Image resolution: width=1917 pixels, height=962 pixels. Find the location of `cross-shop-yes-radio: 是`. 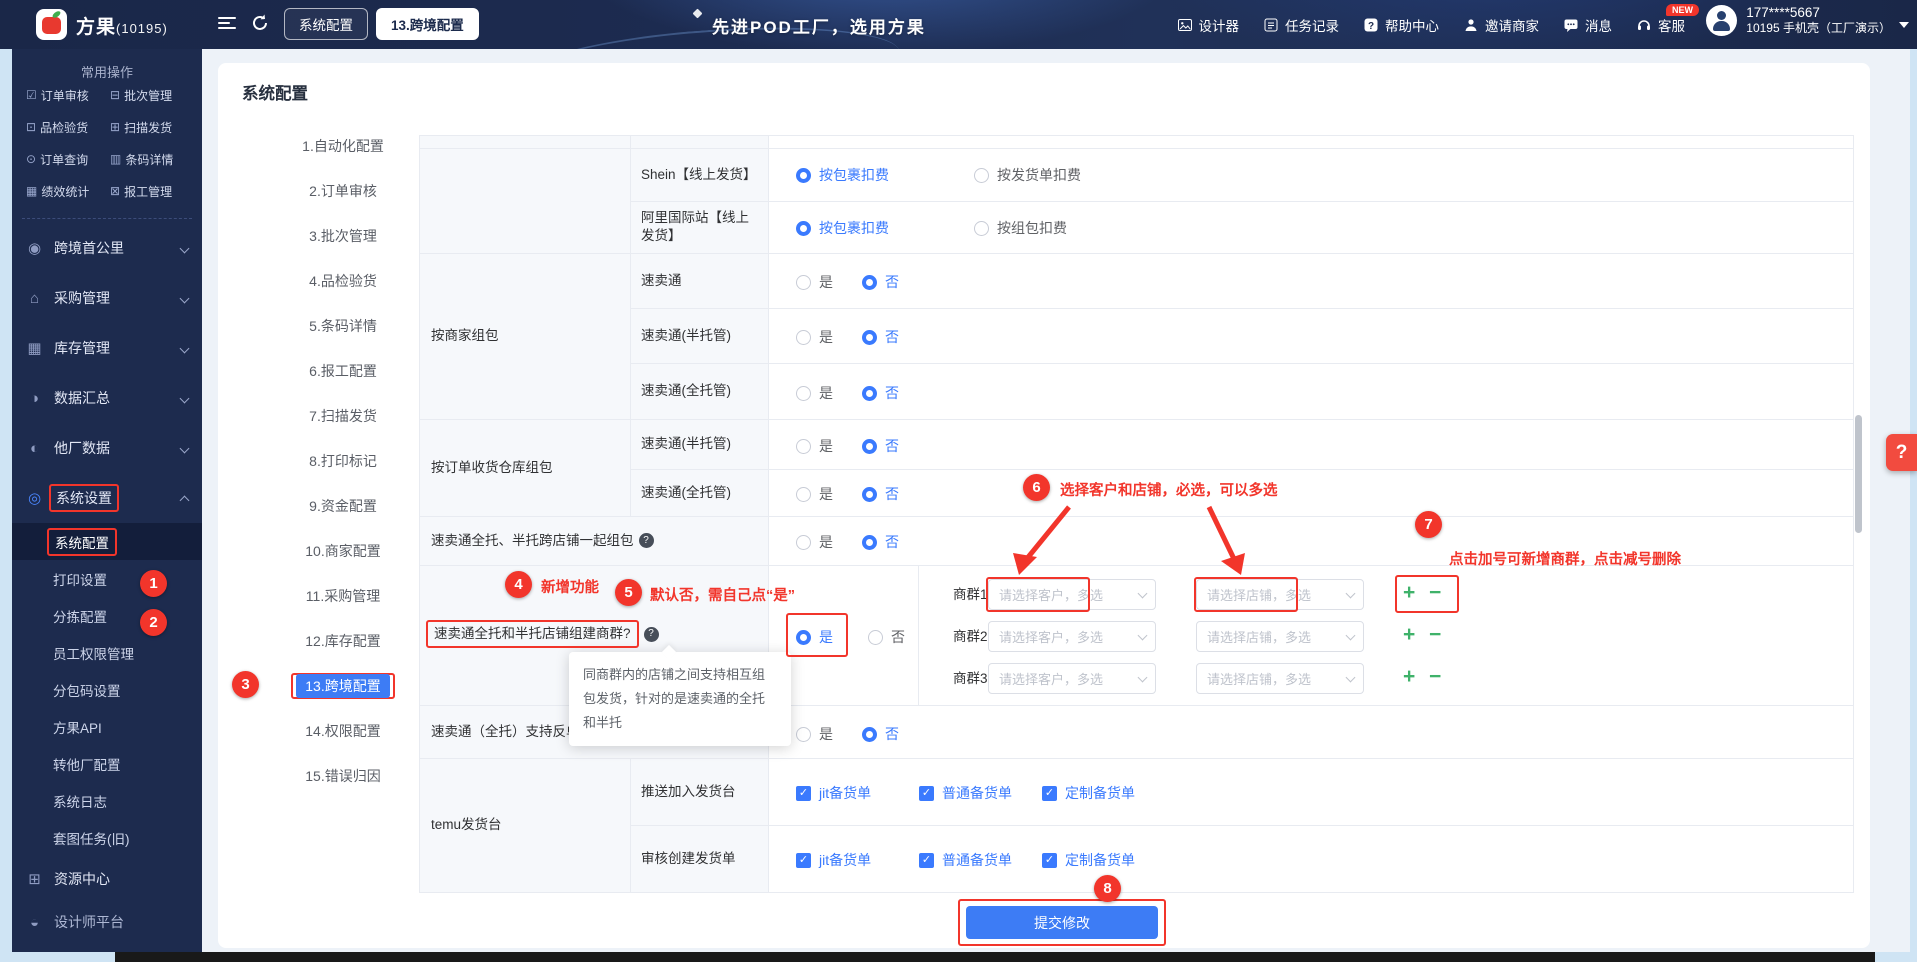

cross-shop-yes-radio: 是 is located at coordinates (814, 542).